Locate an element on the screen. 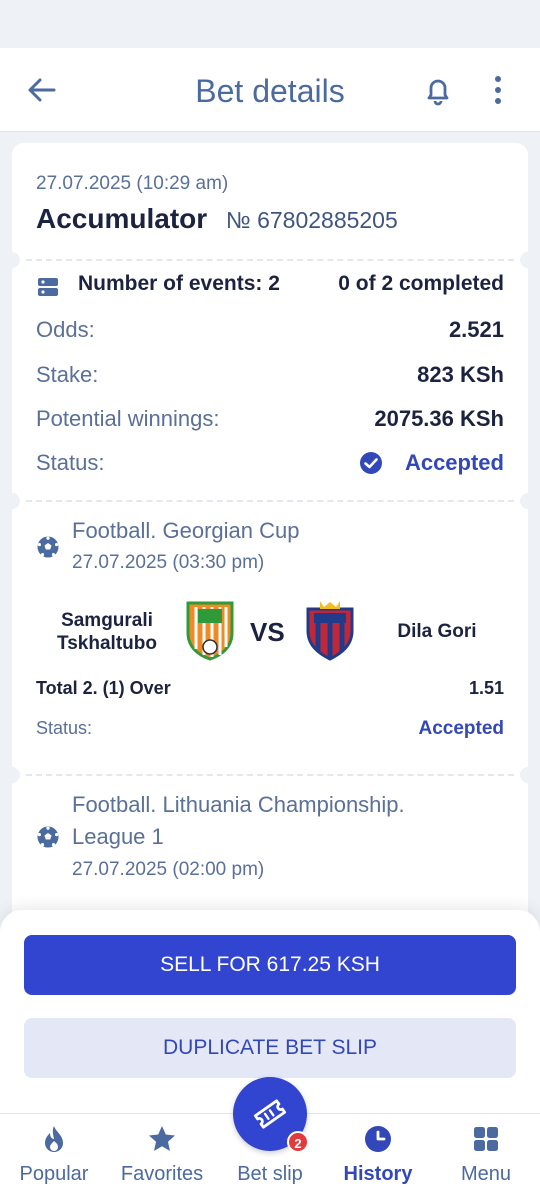  event-date: 27.07.2025 (03:30 pm) is located at coordinates (168, 562).